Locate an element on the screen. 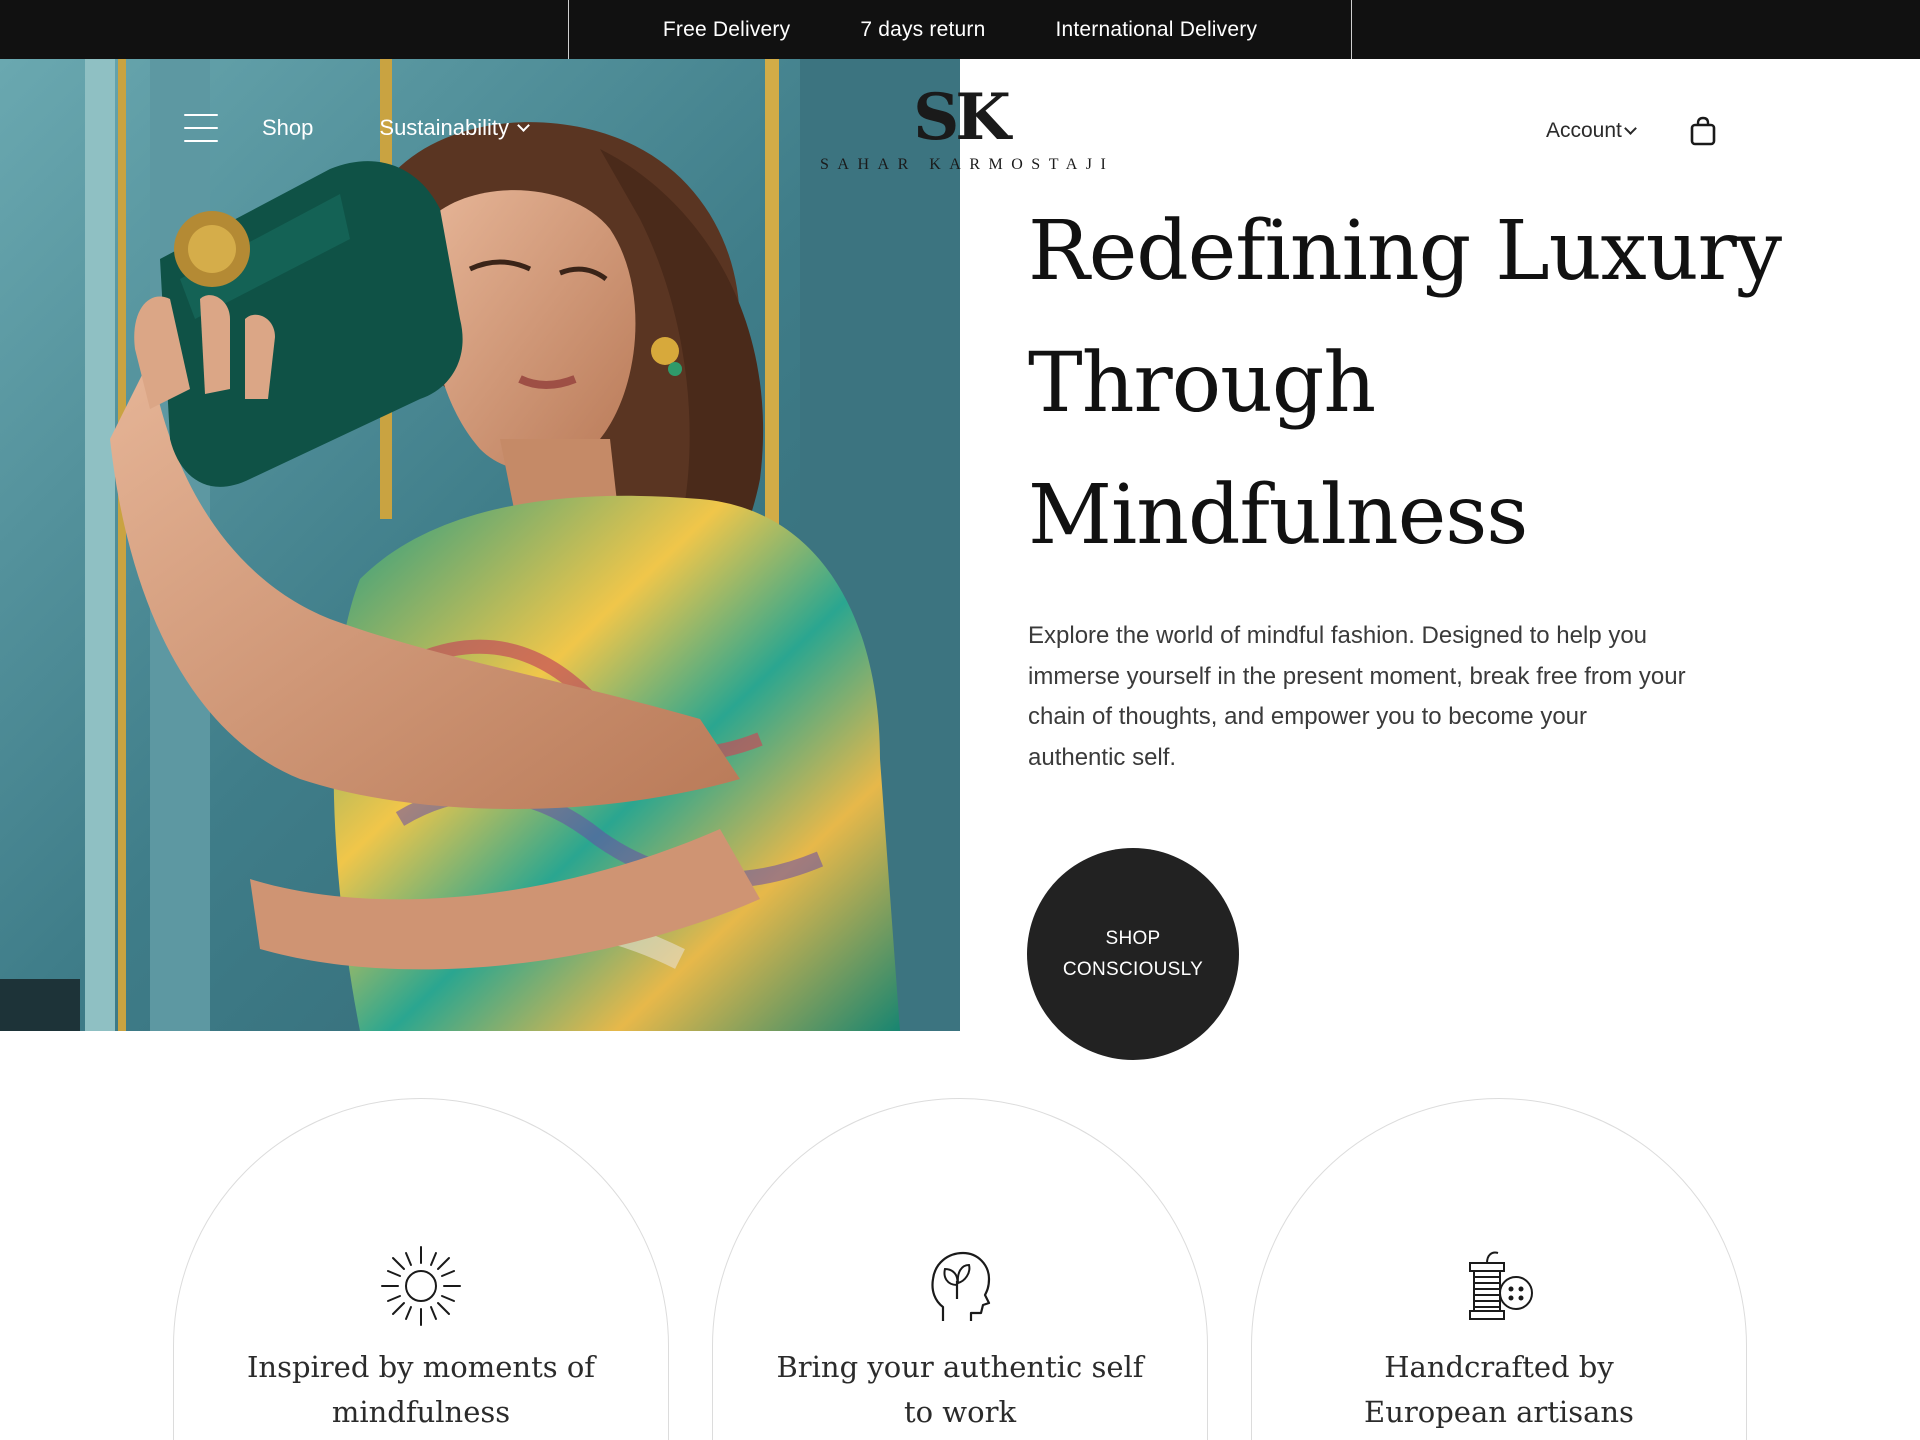 This screenshot has height=1440, width=1920. hero-headline: Redefining Luxury Through Mindfulness is located at coordinates (1458, 384).